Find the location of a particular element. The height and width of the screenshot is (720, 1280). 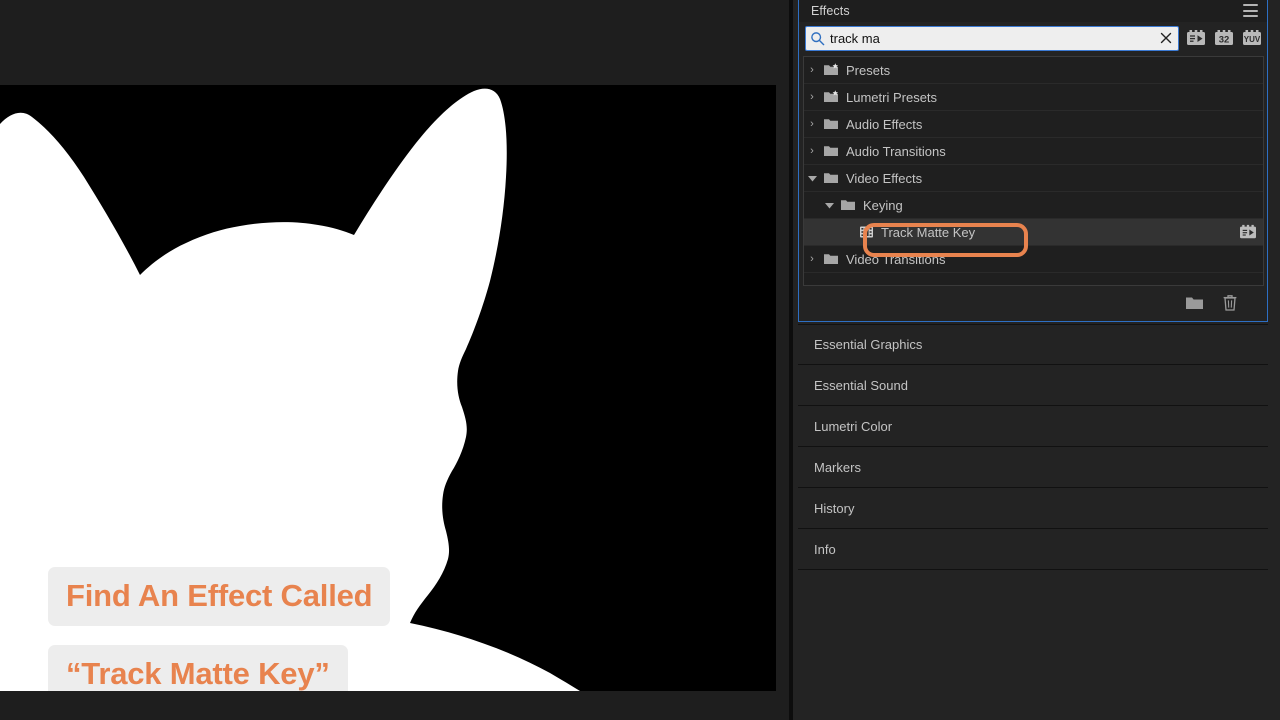

effect-icon is located at coordinates (866, 232).